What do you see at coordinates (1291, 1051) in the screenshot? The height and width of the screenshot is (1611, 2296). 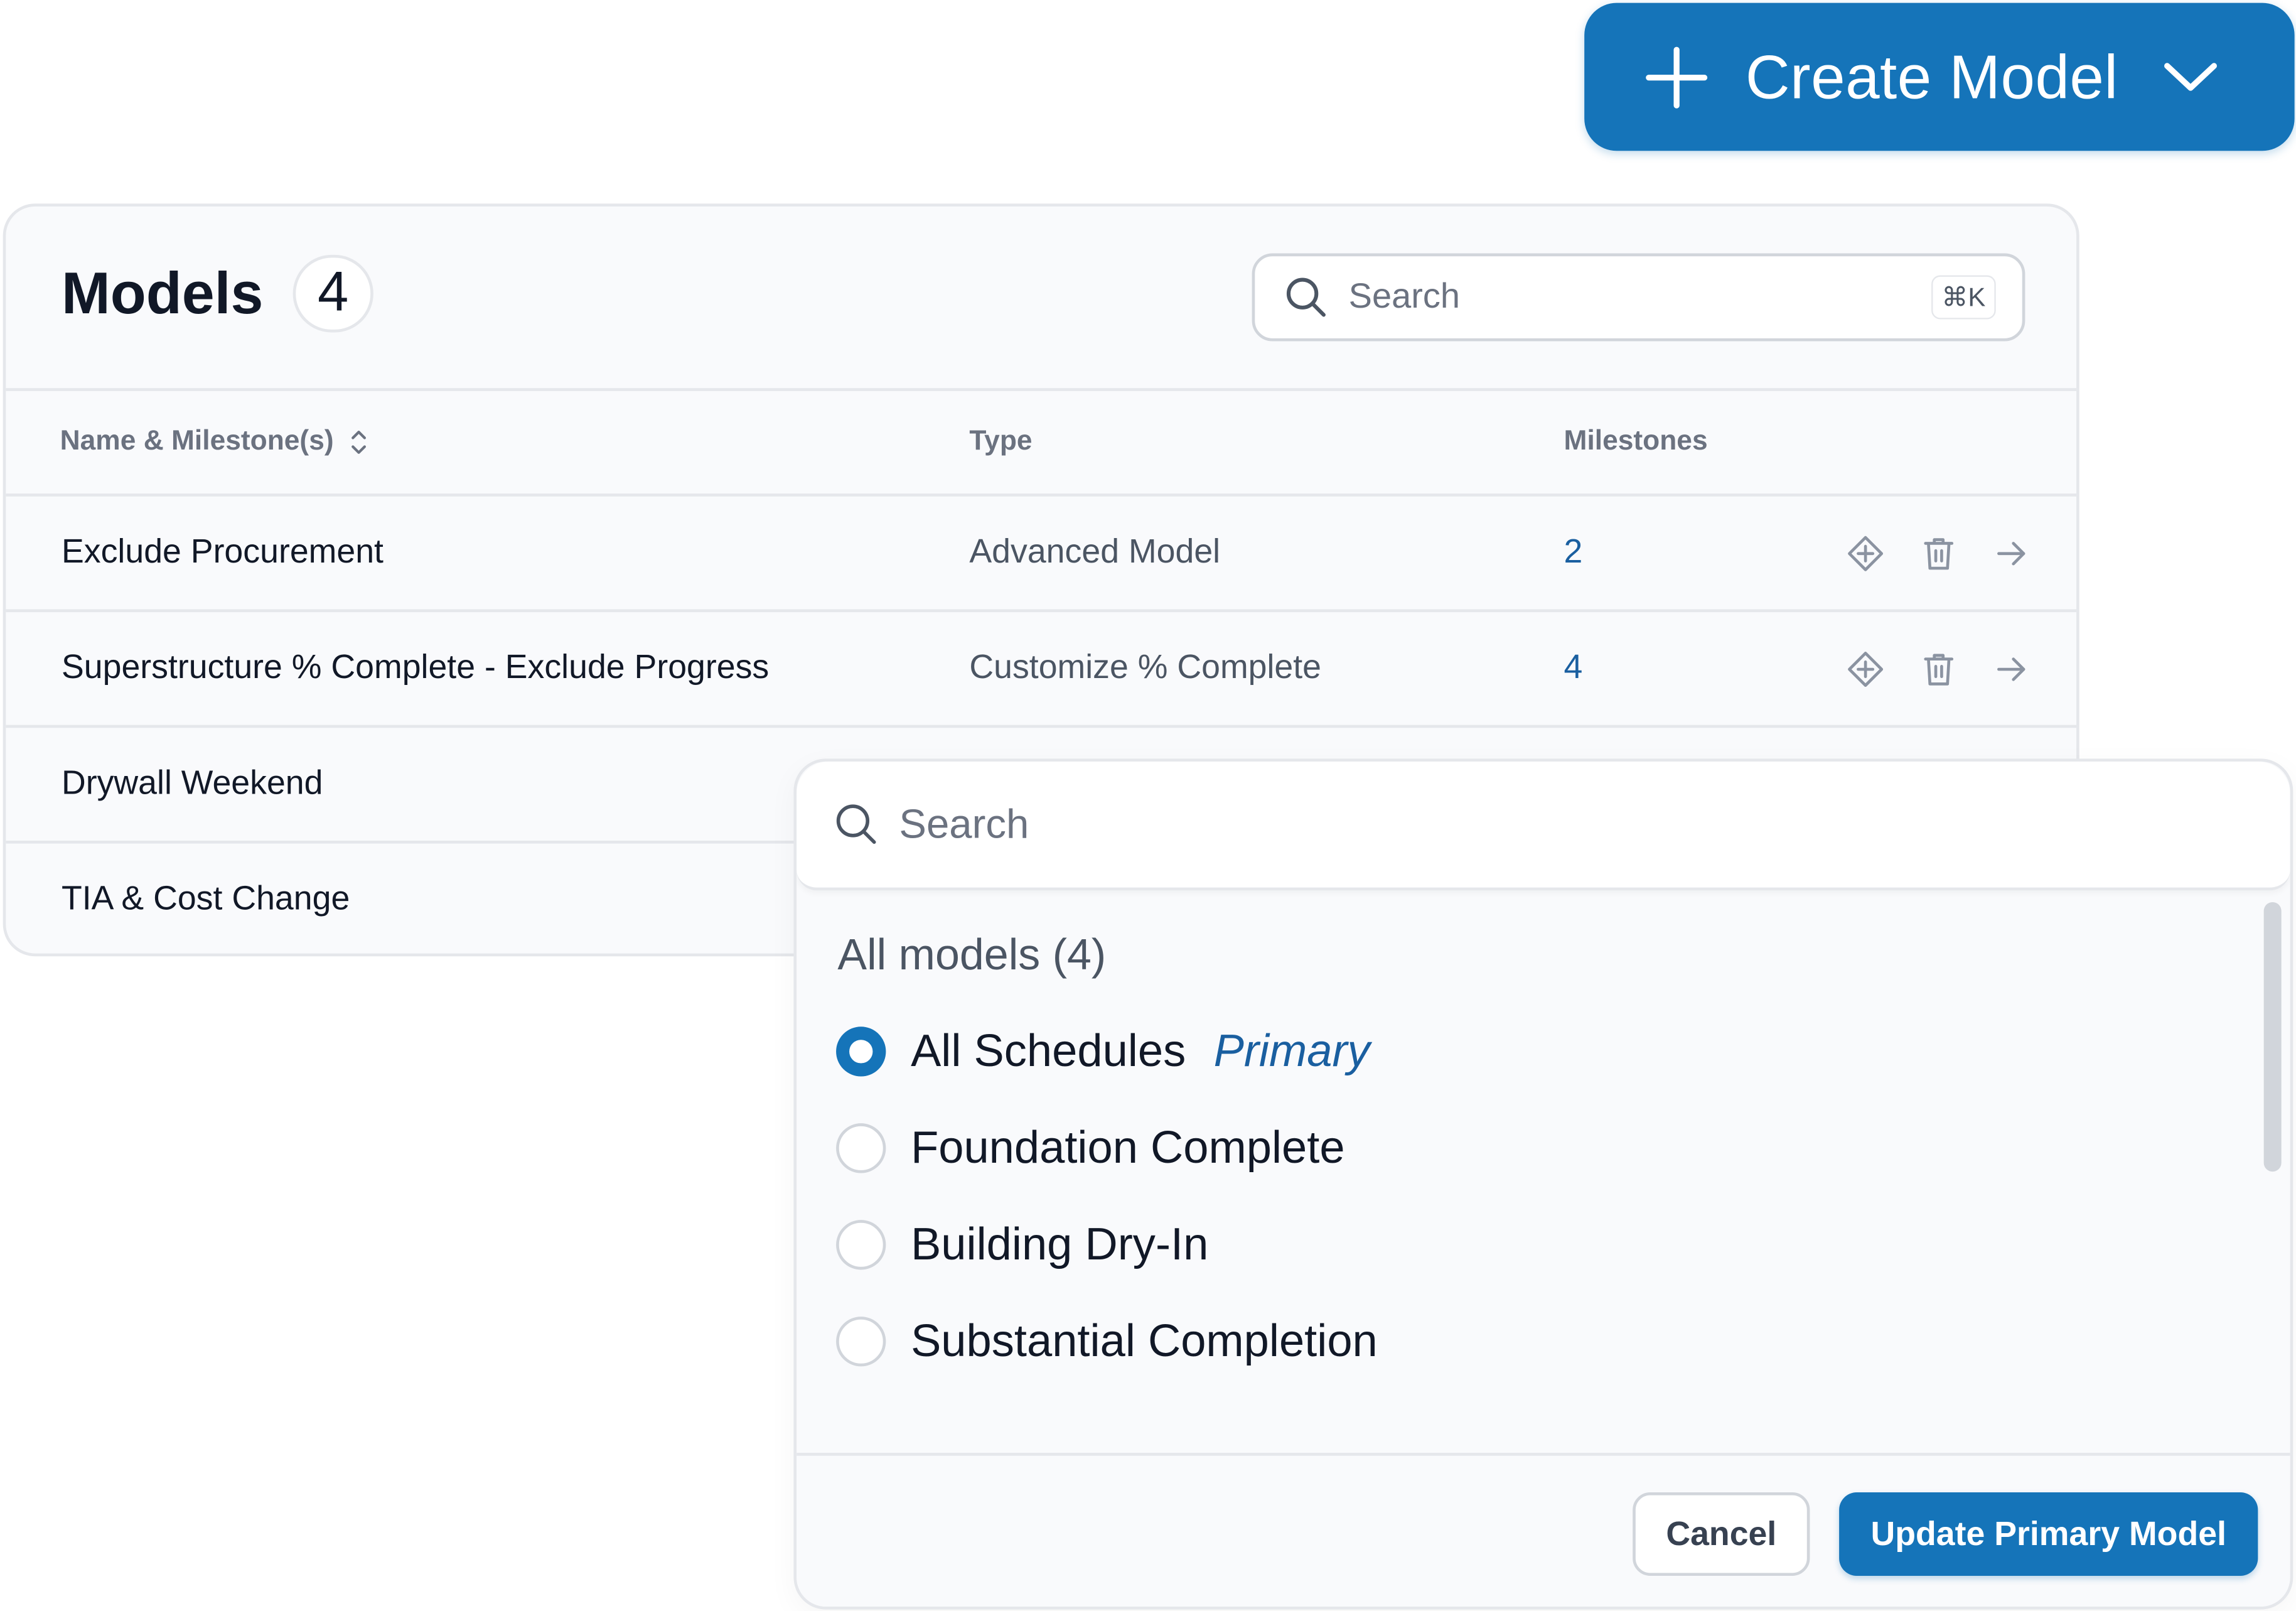 I see `primary-tag: Primary` at bounding box center [1291, 1051].